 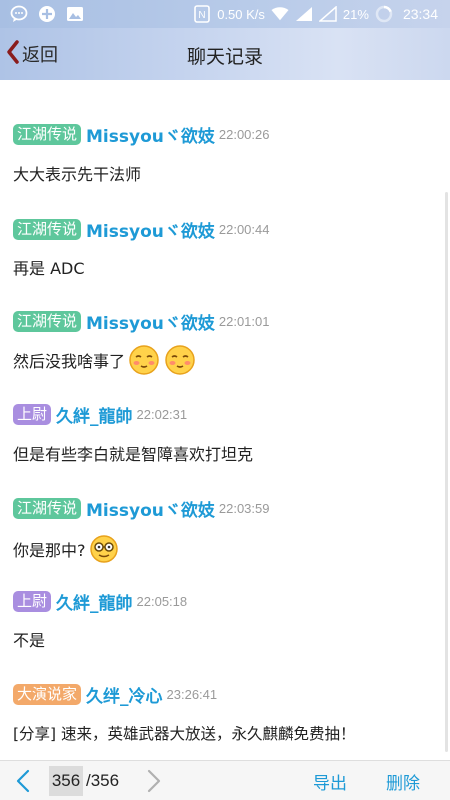 I want to click on sender-name: 久绊_冷心, so click(x=124, y=694).